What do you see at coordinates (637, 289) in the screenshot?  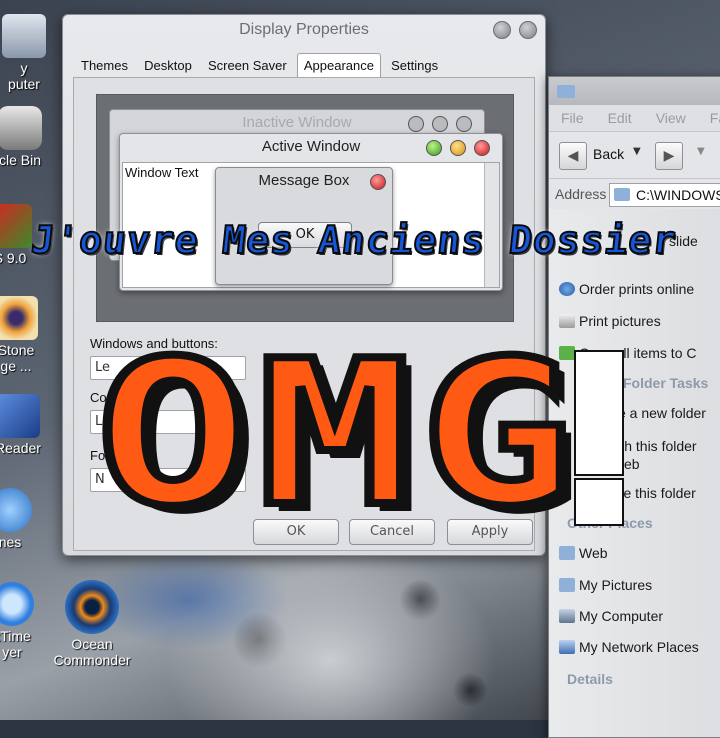 I see `task-label: Order prints online` at bounding box center [637, 289].